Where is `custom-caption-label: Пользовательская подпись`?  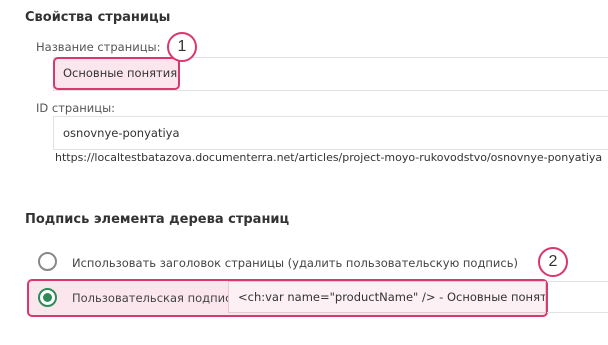
custom-caption-label: Пользовательская подпись is located at coordinates (155, 298).